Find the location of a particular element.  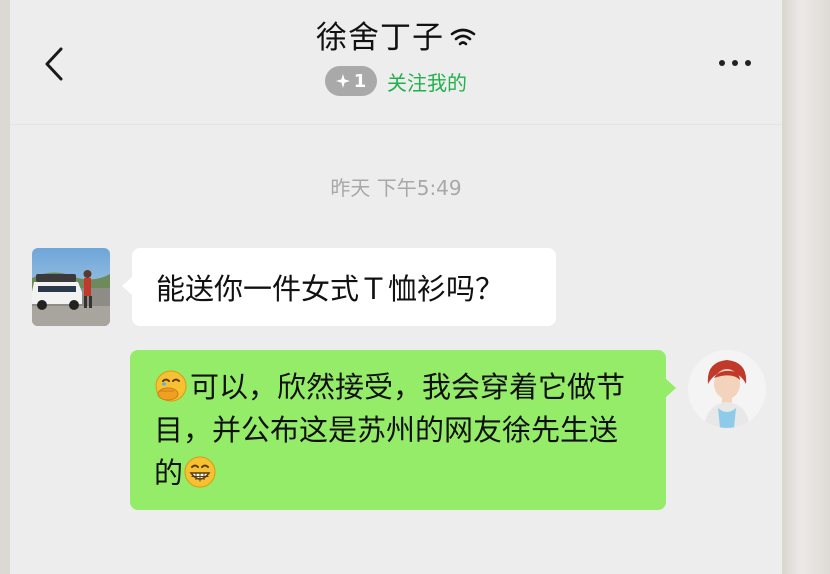

contact-name-title: 徐舍丁子 is located at coordinates (396, 34).